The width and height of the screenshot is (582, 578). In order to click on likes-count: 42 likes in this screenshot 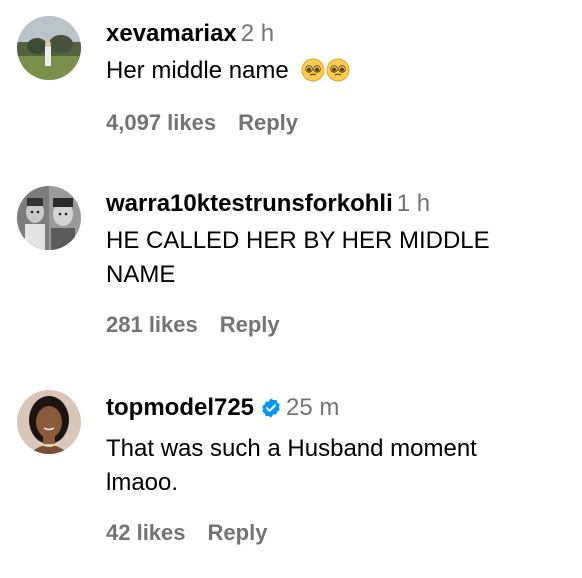, I will do `click(146, 532)`.